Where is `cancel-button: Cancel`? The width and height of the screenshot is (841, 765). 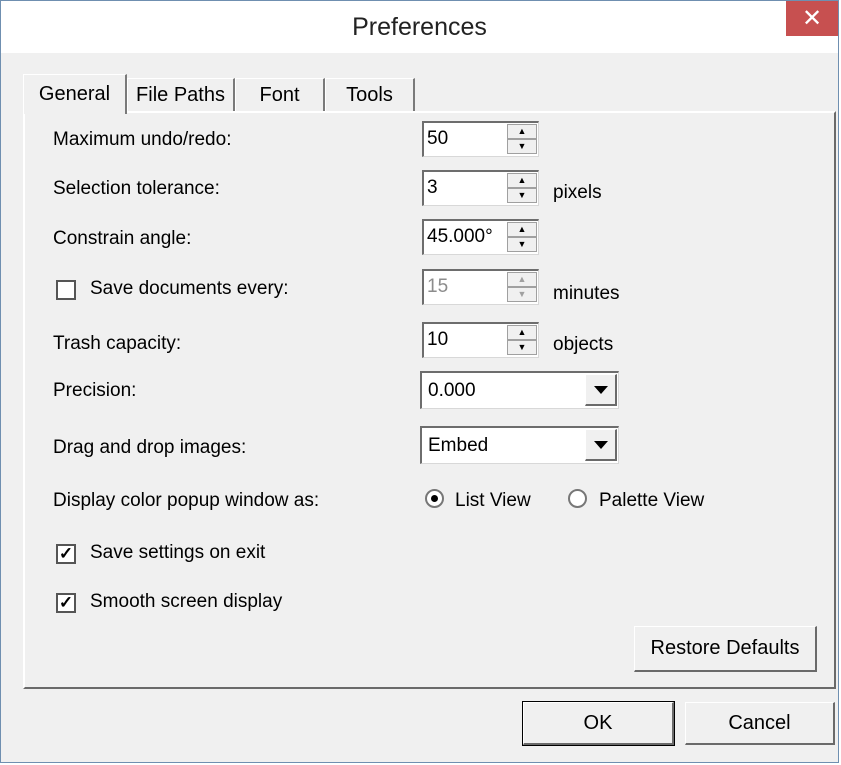
cancel-button: Cancel is located at coordinates (760, 723).